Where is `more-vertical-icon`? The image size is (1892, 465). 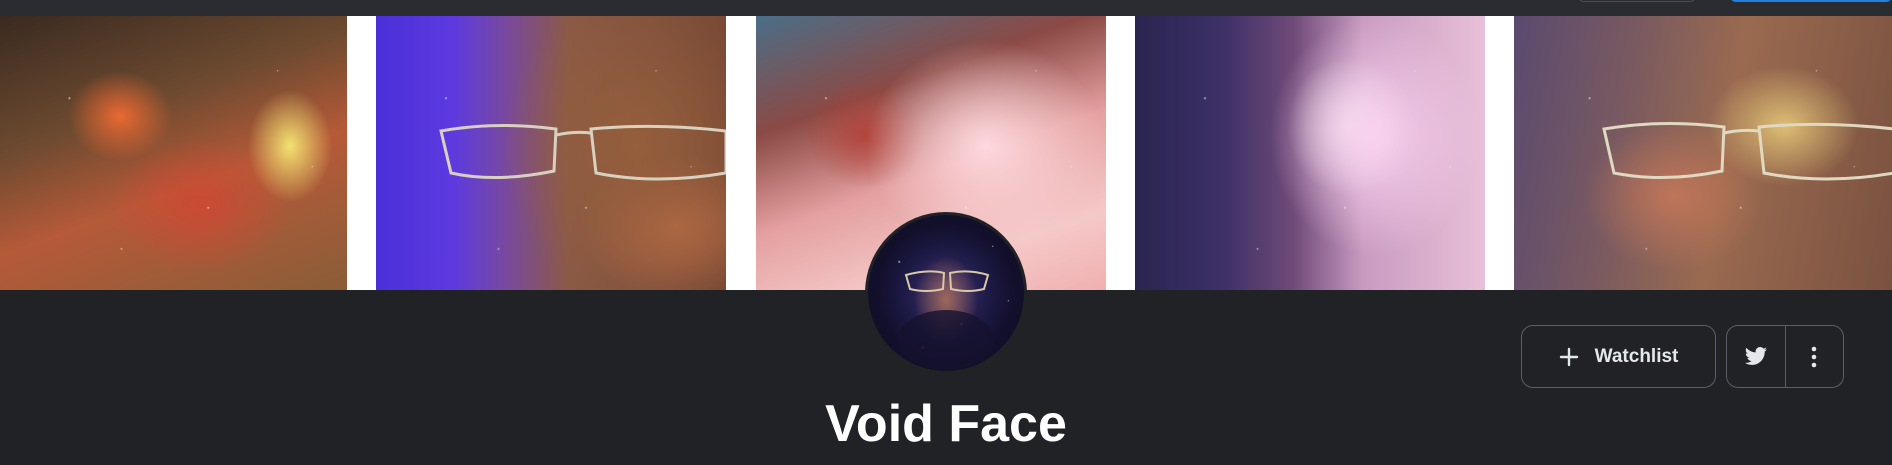 more-vertical-icon is located at coordinates (1814, 356).